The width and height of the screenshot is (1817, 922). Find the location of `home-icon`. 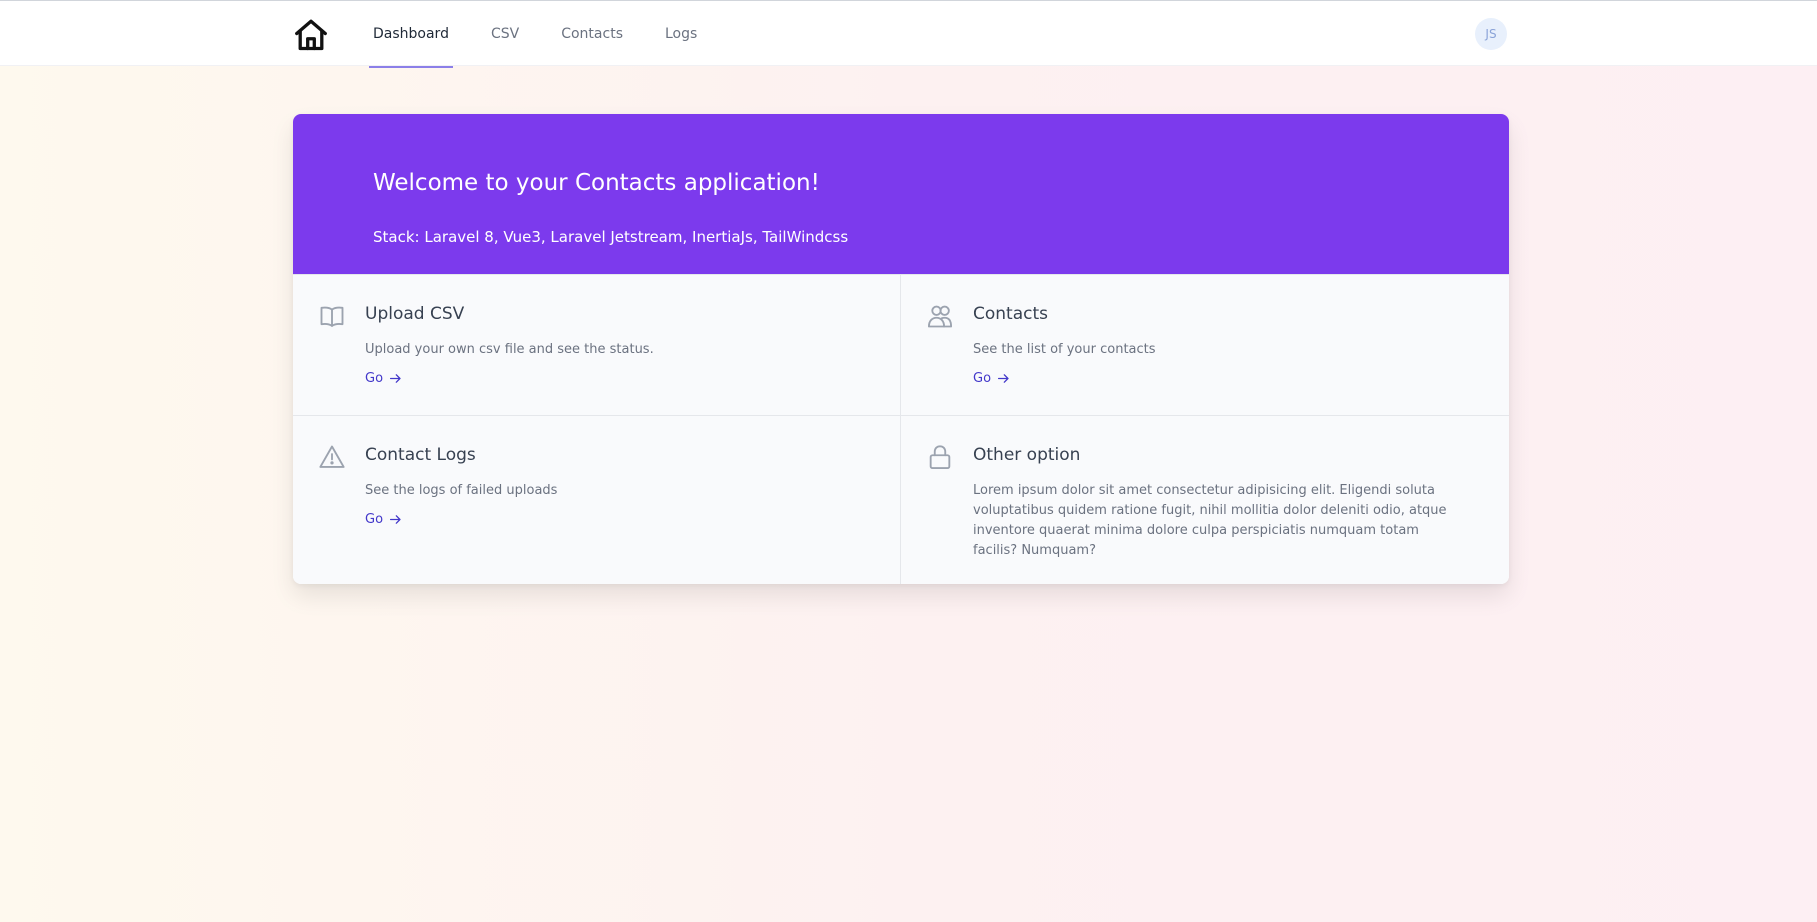

home-icon is located at coordinates (311, 35).